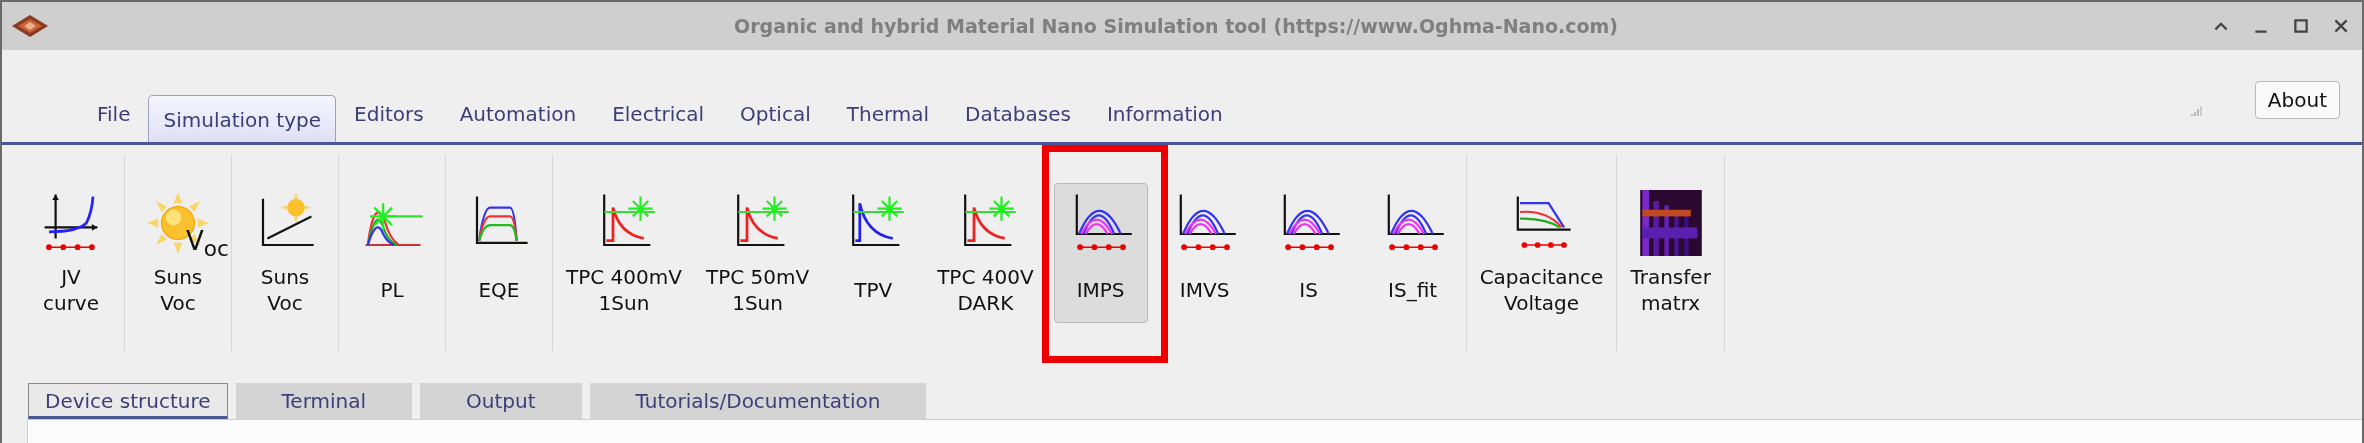 The height and width of the screenshot is (443, 2364). I want to click on menu-tab: Simulation type, so click(242, 118).